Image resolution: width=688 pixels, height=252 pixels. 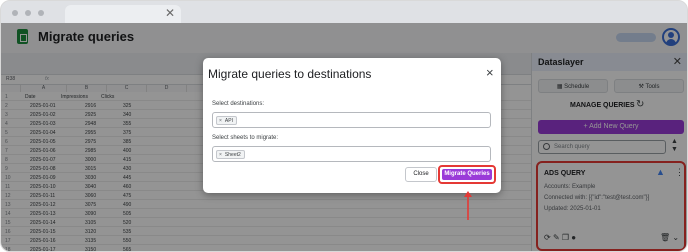 I want to click on migrate-highlight: Migrate Queries, so click(x=467, y=174).